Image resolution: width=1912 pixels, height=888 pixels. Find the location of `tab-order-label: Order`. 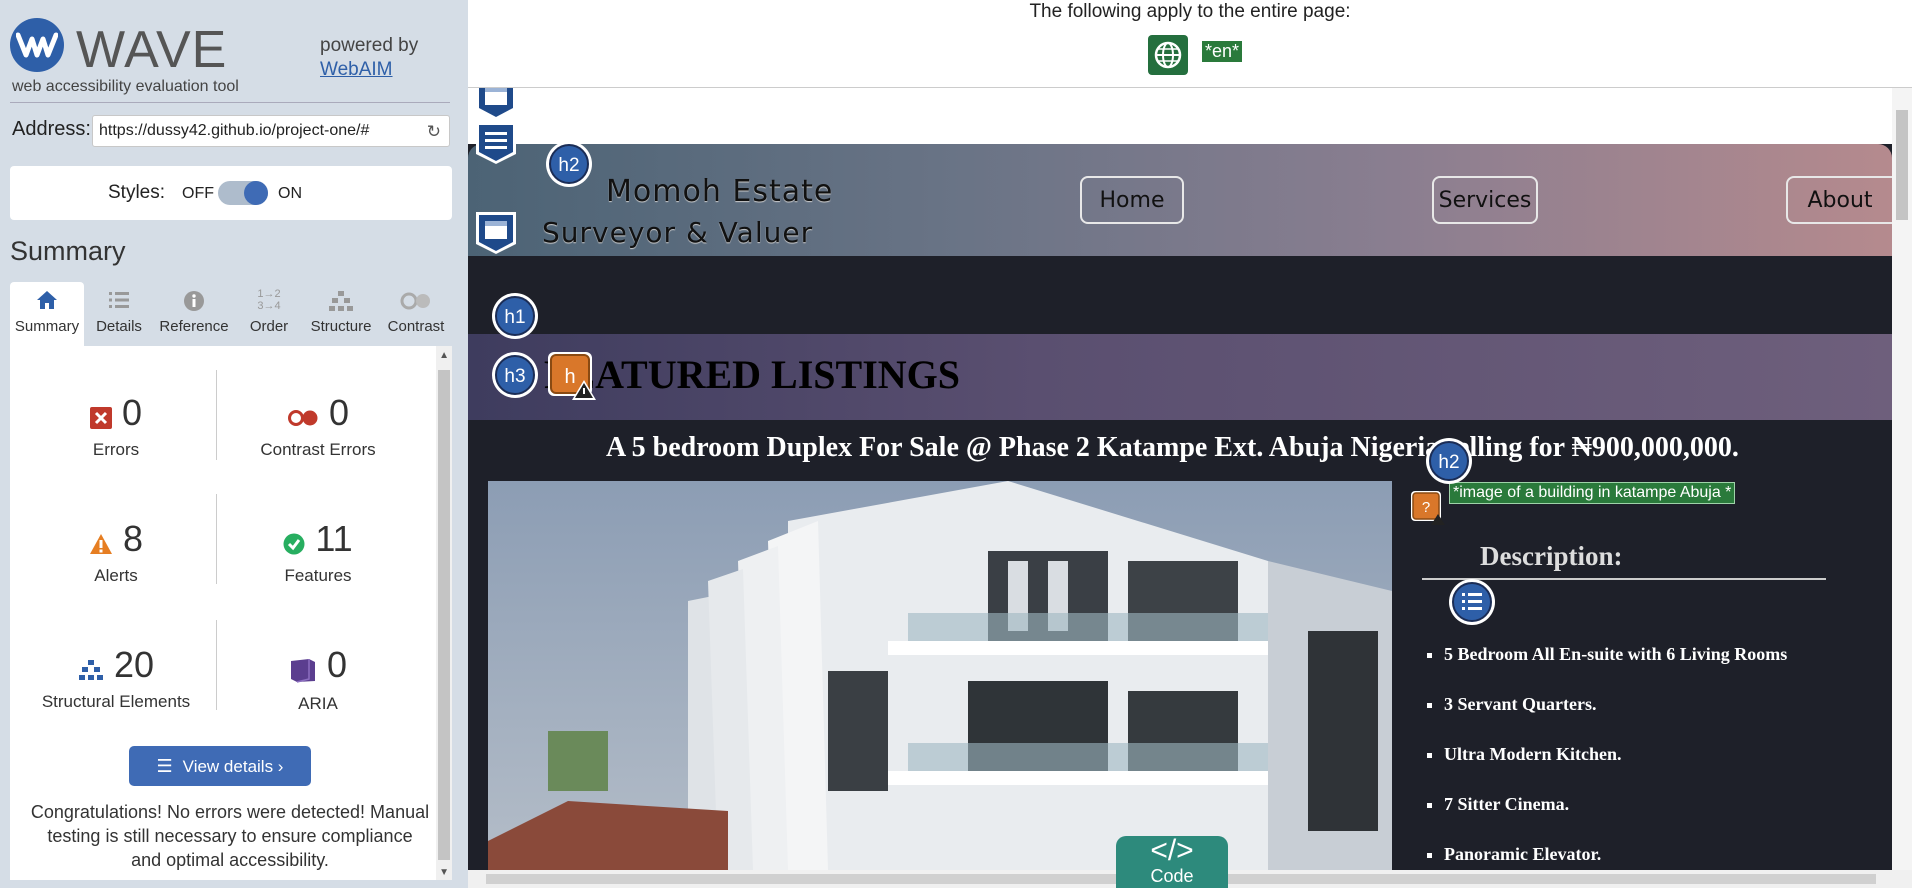

tab-order-label: Order is located at coordinates (269, 326).